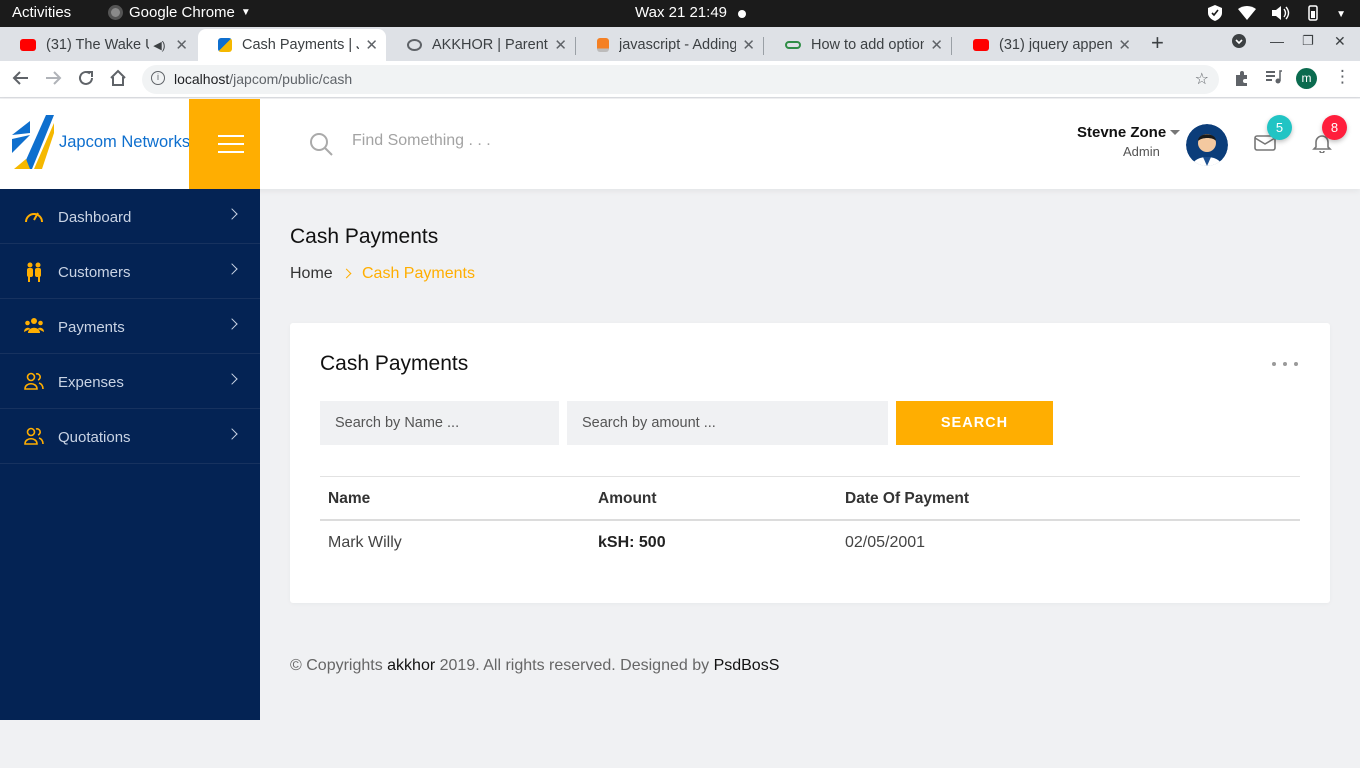 The width and height of the screenshot is (1360, 768). Describe the element at coordinates (490, 45) in the screenshot. I see `tab-title: AKKHOR | Parents` at that location.